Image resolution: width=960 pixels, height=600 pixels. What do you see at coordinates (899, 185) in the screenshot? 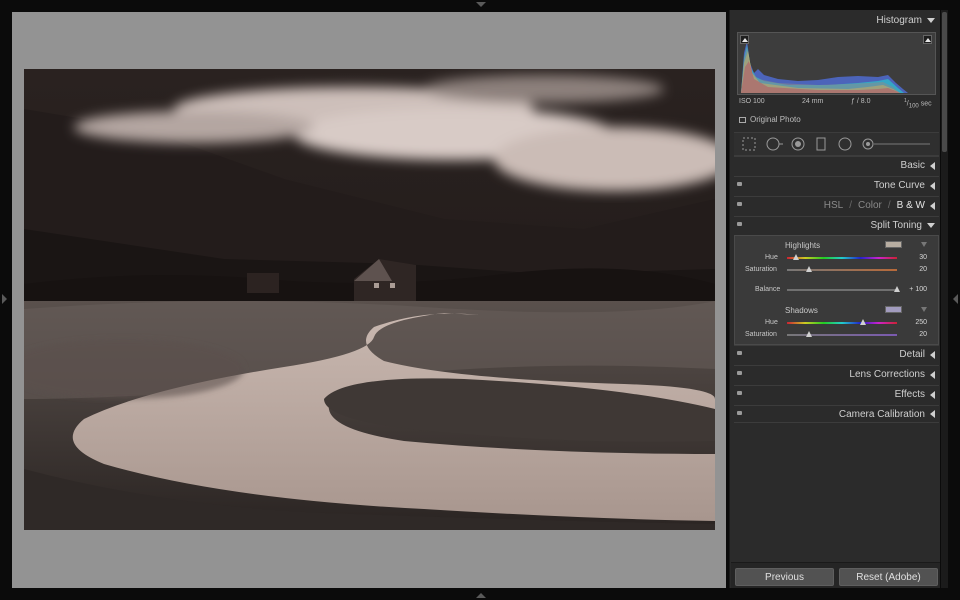
I see `tone-curve-title: Tone Curve` at bounding box center [899, 185].